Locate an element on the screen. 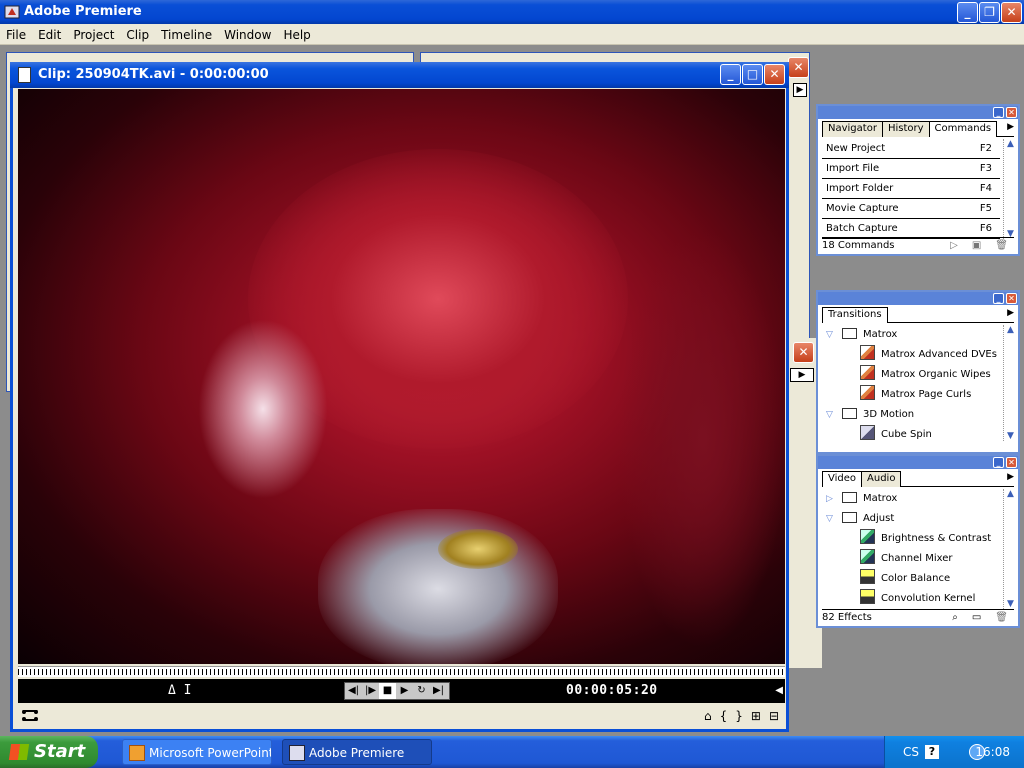 This screenshot has height=768, width=1024. help-icon: ? is located at coordinates (932, 752).